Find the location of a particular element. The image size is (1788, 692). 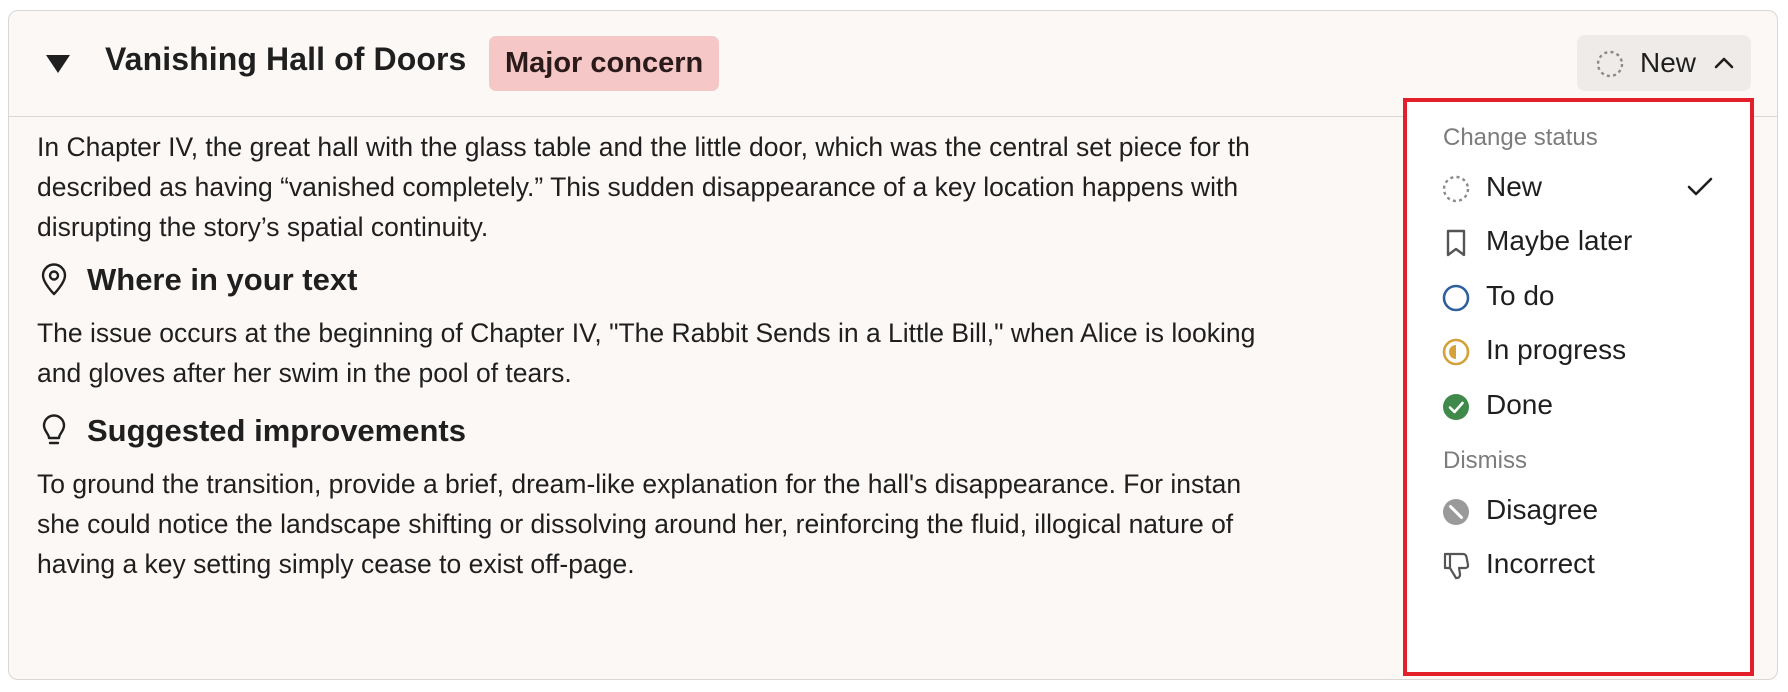

issue-title: Vanishing Hall of Doors is located at coordinates (286, 59).